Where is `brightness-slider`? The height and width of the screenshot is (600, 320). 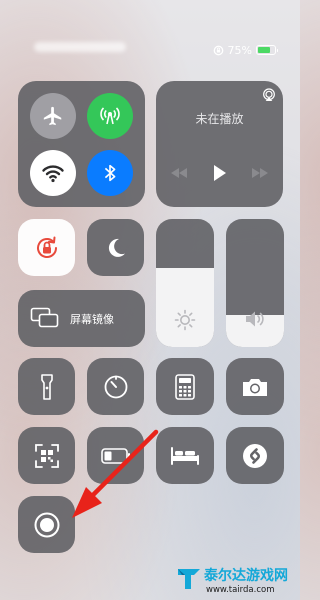 brightness-slider is located at coordinates (185, 283).